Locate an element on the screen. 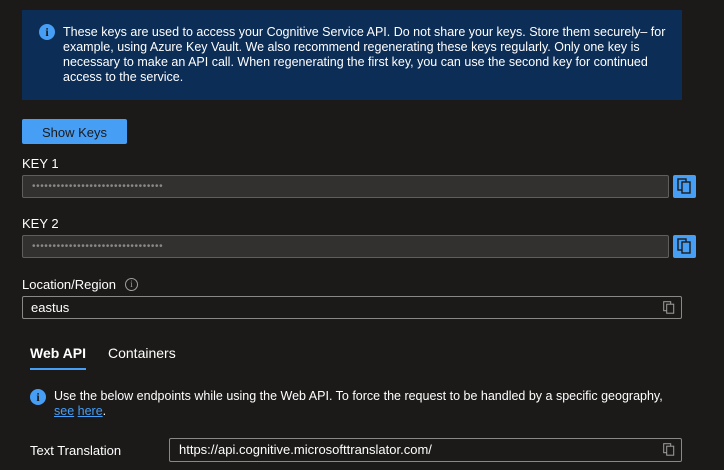 The image size is (724, 470). tab-containers: Containers is located at coordinates (142, 353).